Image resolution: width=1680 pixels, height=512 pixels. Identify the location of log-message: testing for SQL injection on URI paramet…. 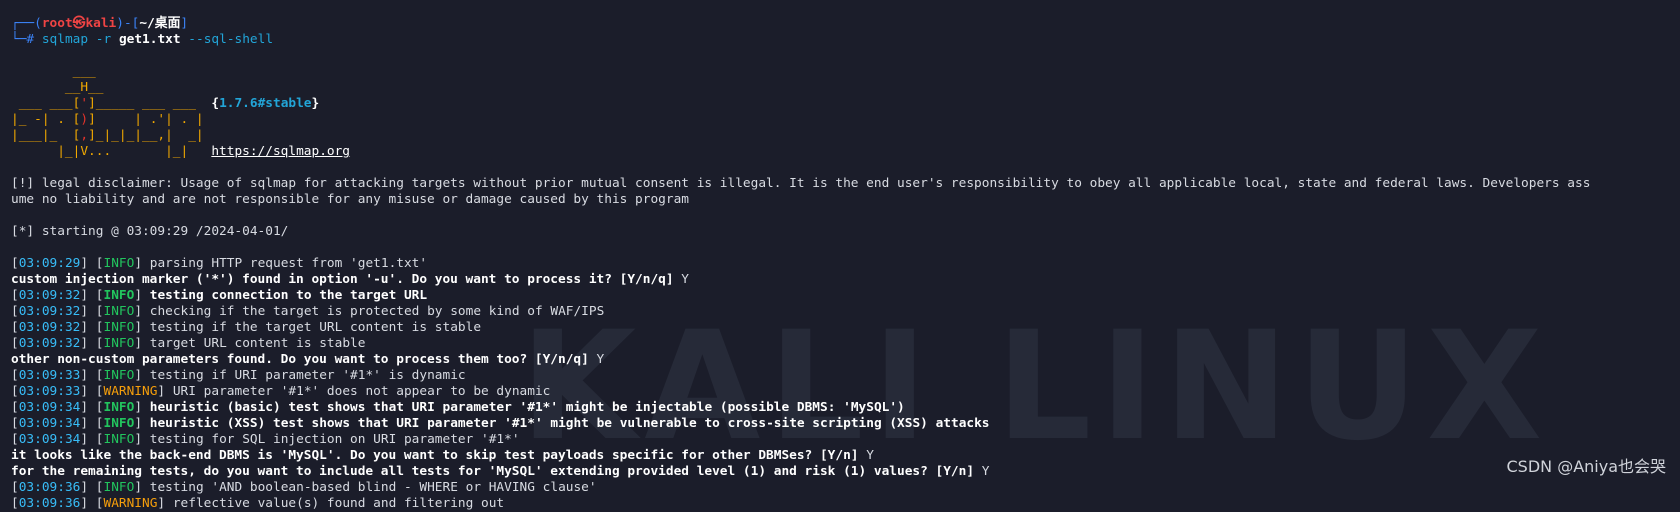
(331, 439).